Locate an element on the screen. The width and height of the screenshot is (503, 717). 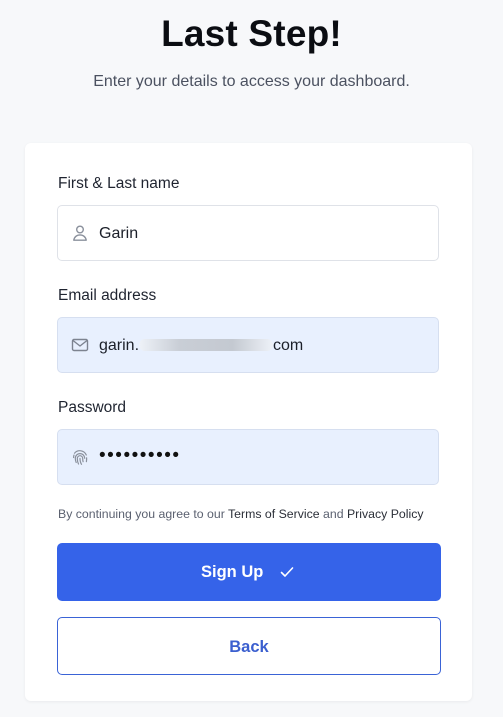
mail-icon is located at coordinates (80, 345).